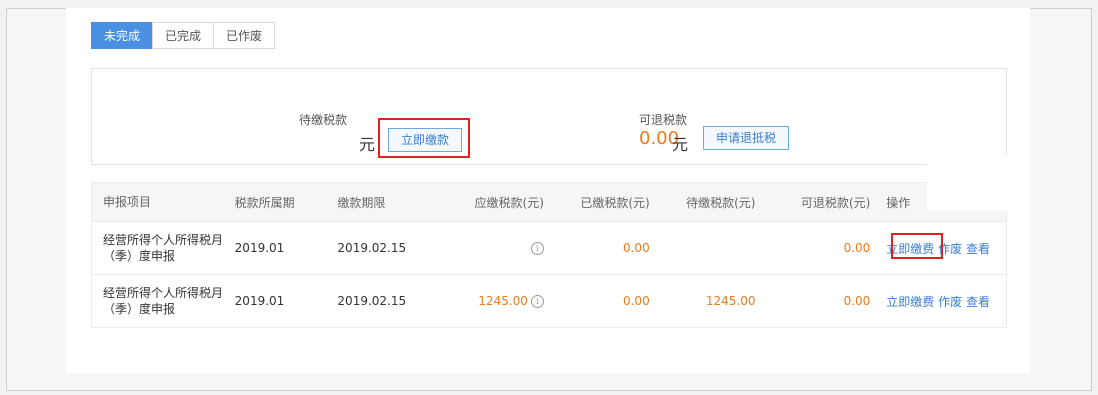 The image size is (1098, 395). I want to click on pay-fee-highlight, so click(917, 246).